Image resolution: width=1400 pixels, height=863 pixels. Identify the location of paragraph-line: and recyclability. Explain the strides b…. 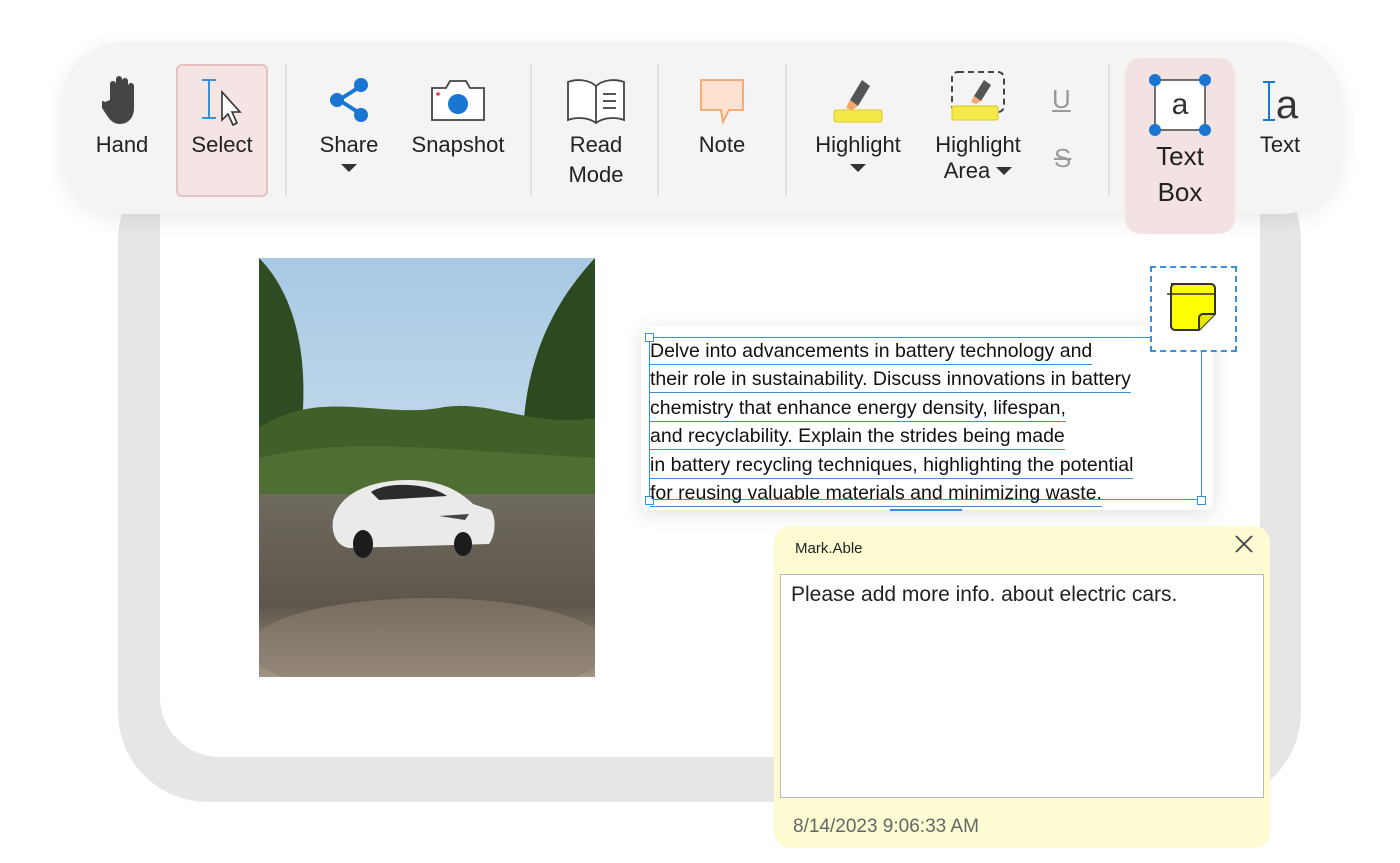
(857, 437).